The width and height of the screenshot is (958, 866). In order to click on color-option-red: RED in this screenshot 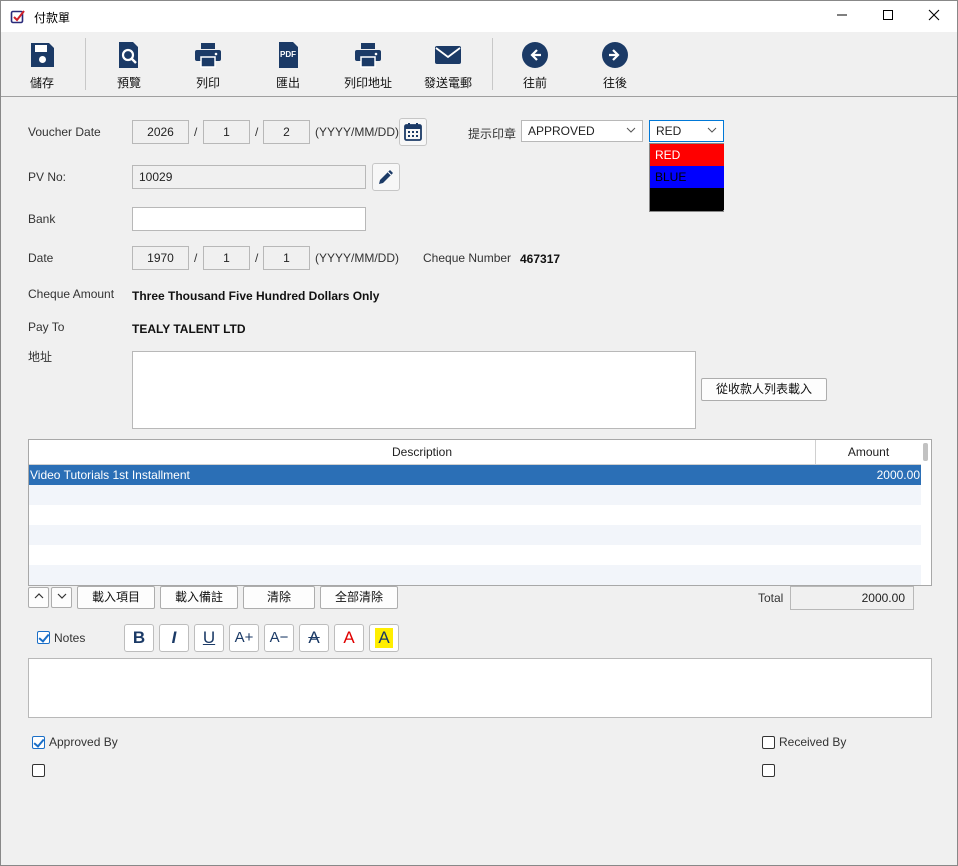, I will do `click(687, 155)`.